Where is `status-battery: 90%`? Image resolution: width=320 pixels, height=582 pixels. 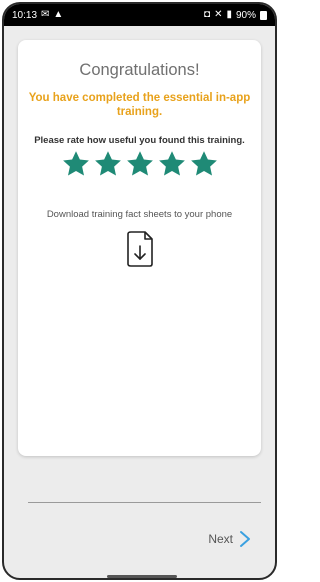 status-battery: 90% is located at coordinates (245, 15).